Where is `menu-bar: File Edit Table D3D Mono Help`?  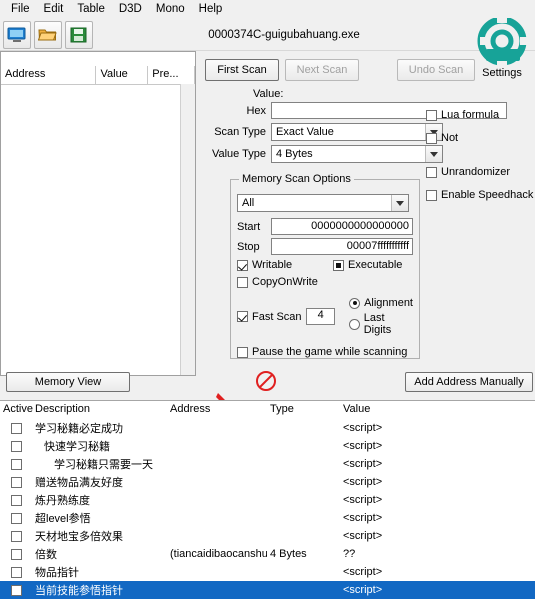
menu-bar: File Edit Table D3D Mono Help is located at coordinates (267, 10).